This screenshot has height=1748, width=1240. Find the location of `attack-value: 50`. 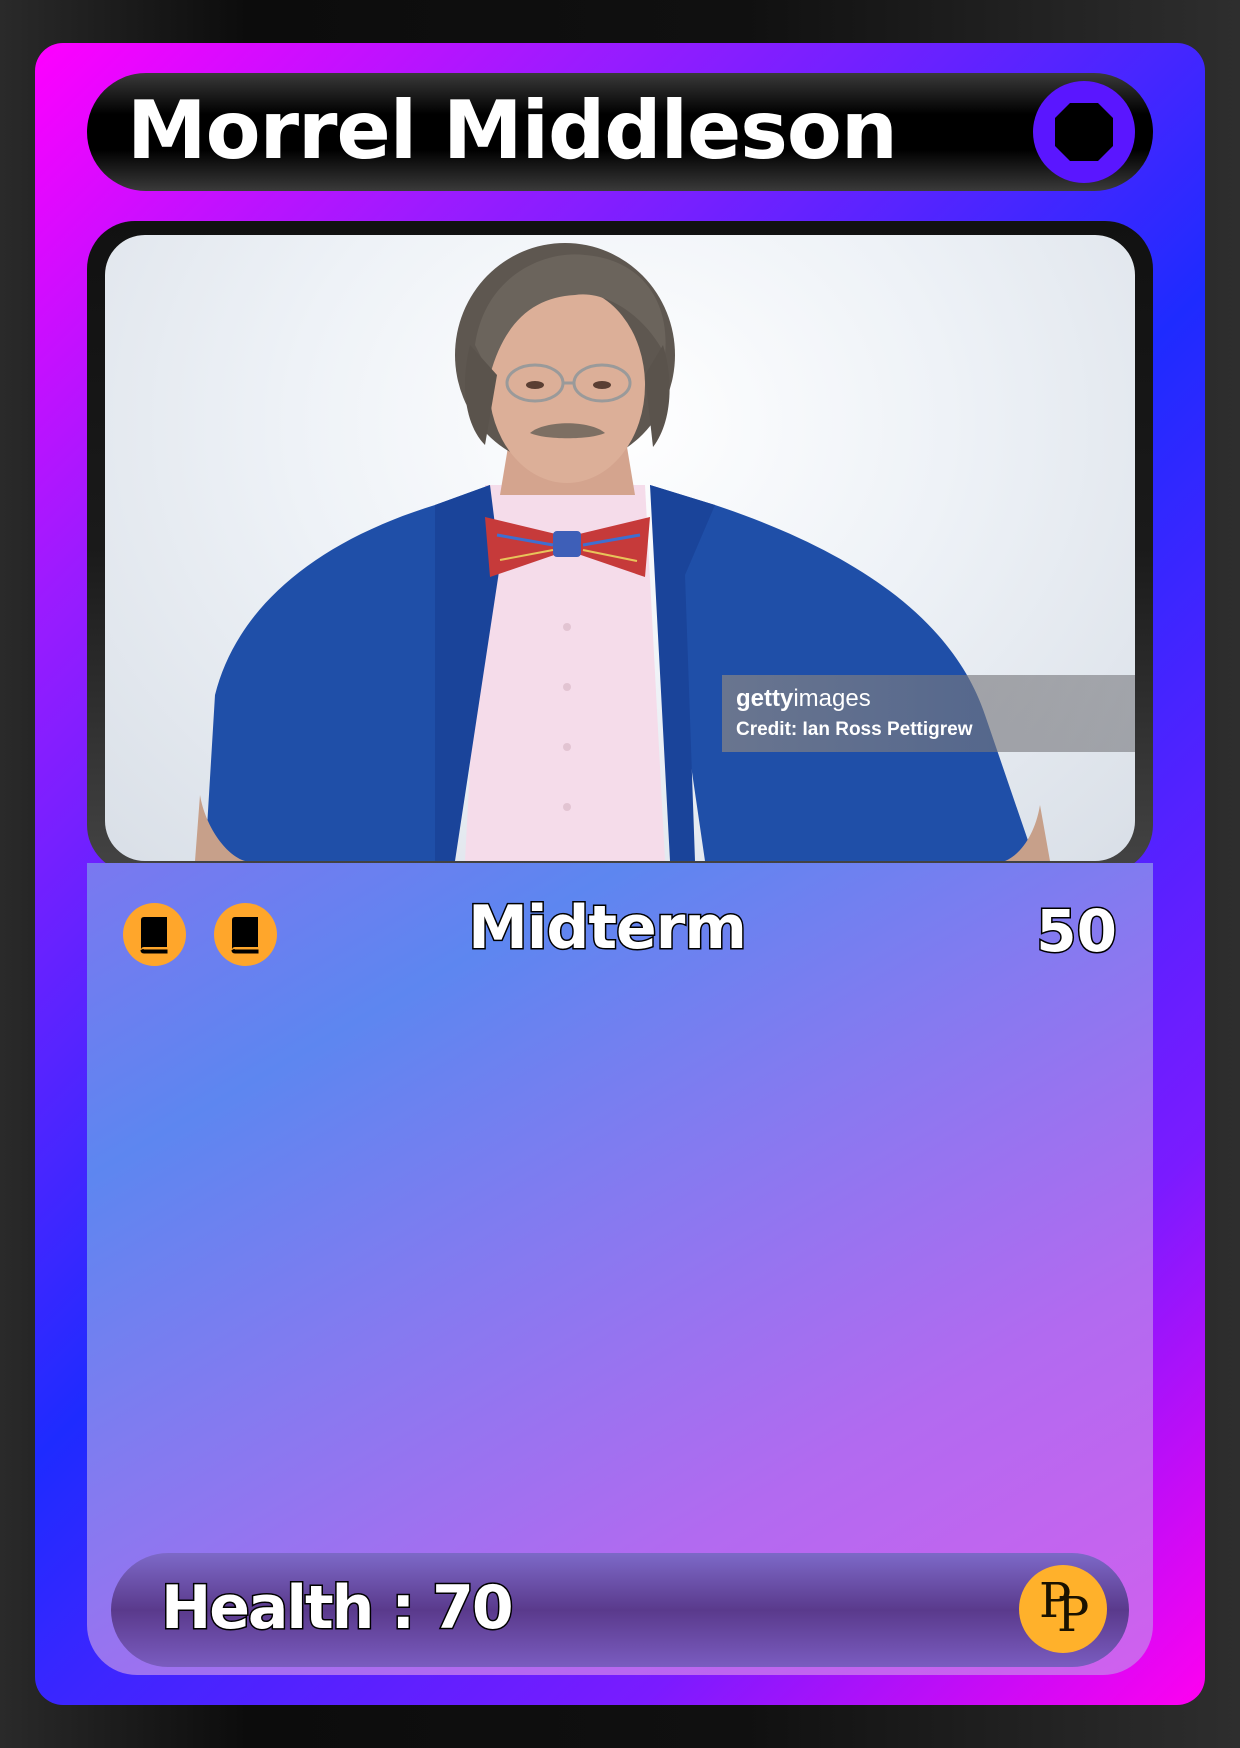

attack-value: 50 is located at coordinates (1077, 931).